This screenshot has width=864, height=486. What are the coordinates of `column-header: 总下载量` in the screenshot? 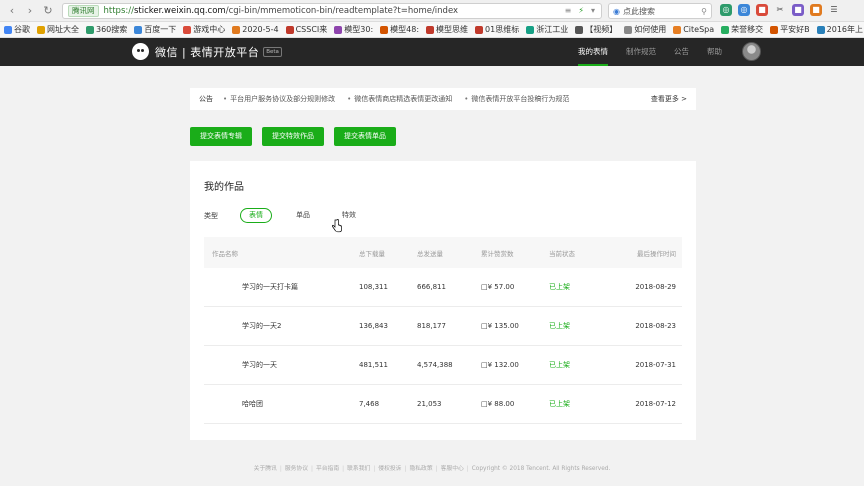 It's located at (372, 253).